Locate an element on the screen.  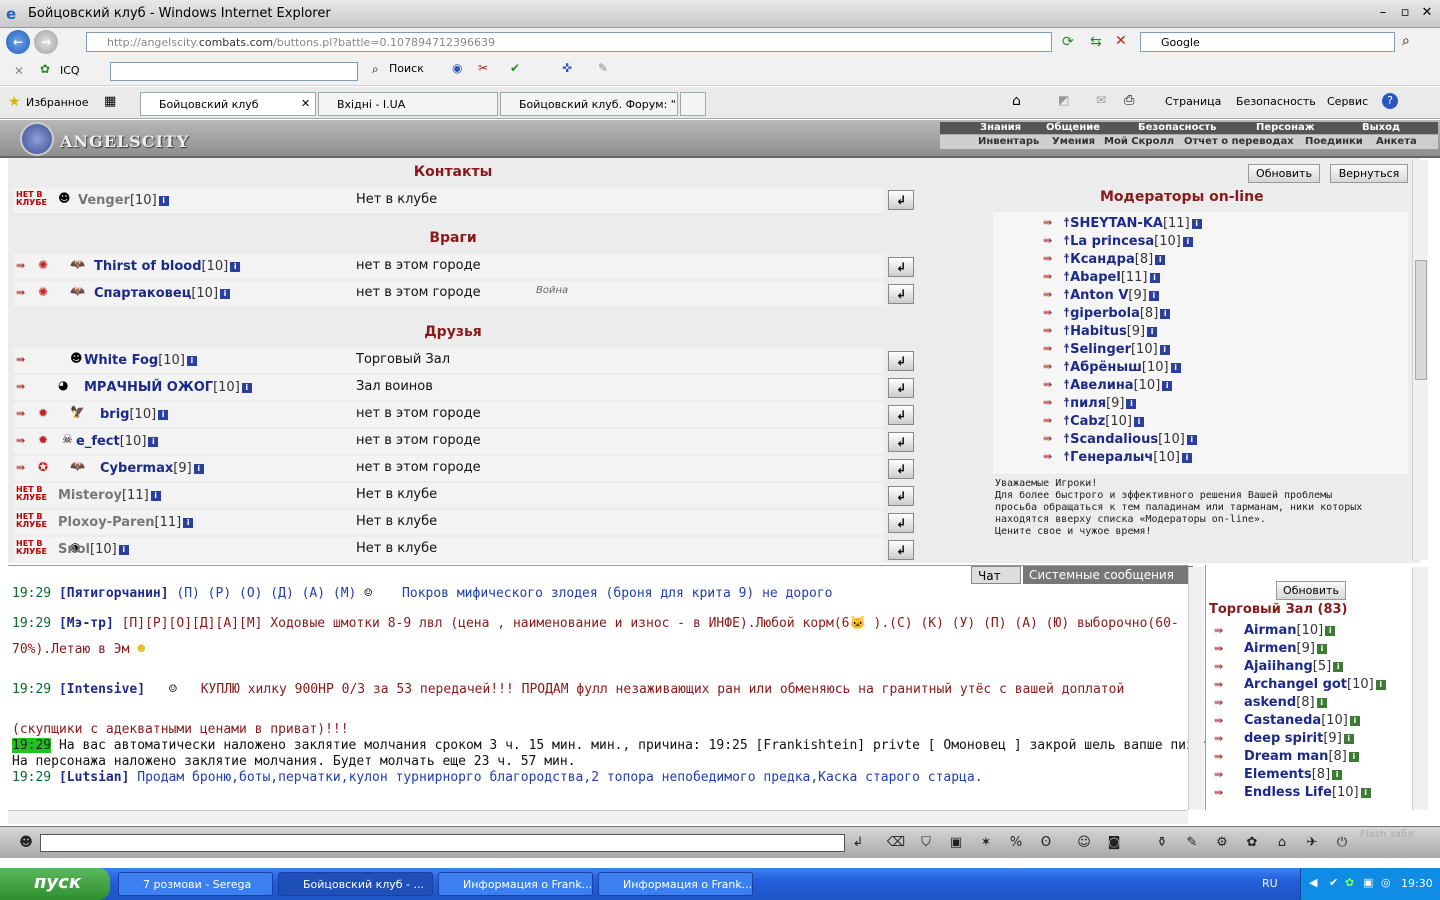
favorites-button: Избранное is located at coordinates (57, 102).